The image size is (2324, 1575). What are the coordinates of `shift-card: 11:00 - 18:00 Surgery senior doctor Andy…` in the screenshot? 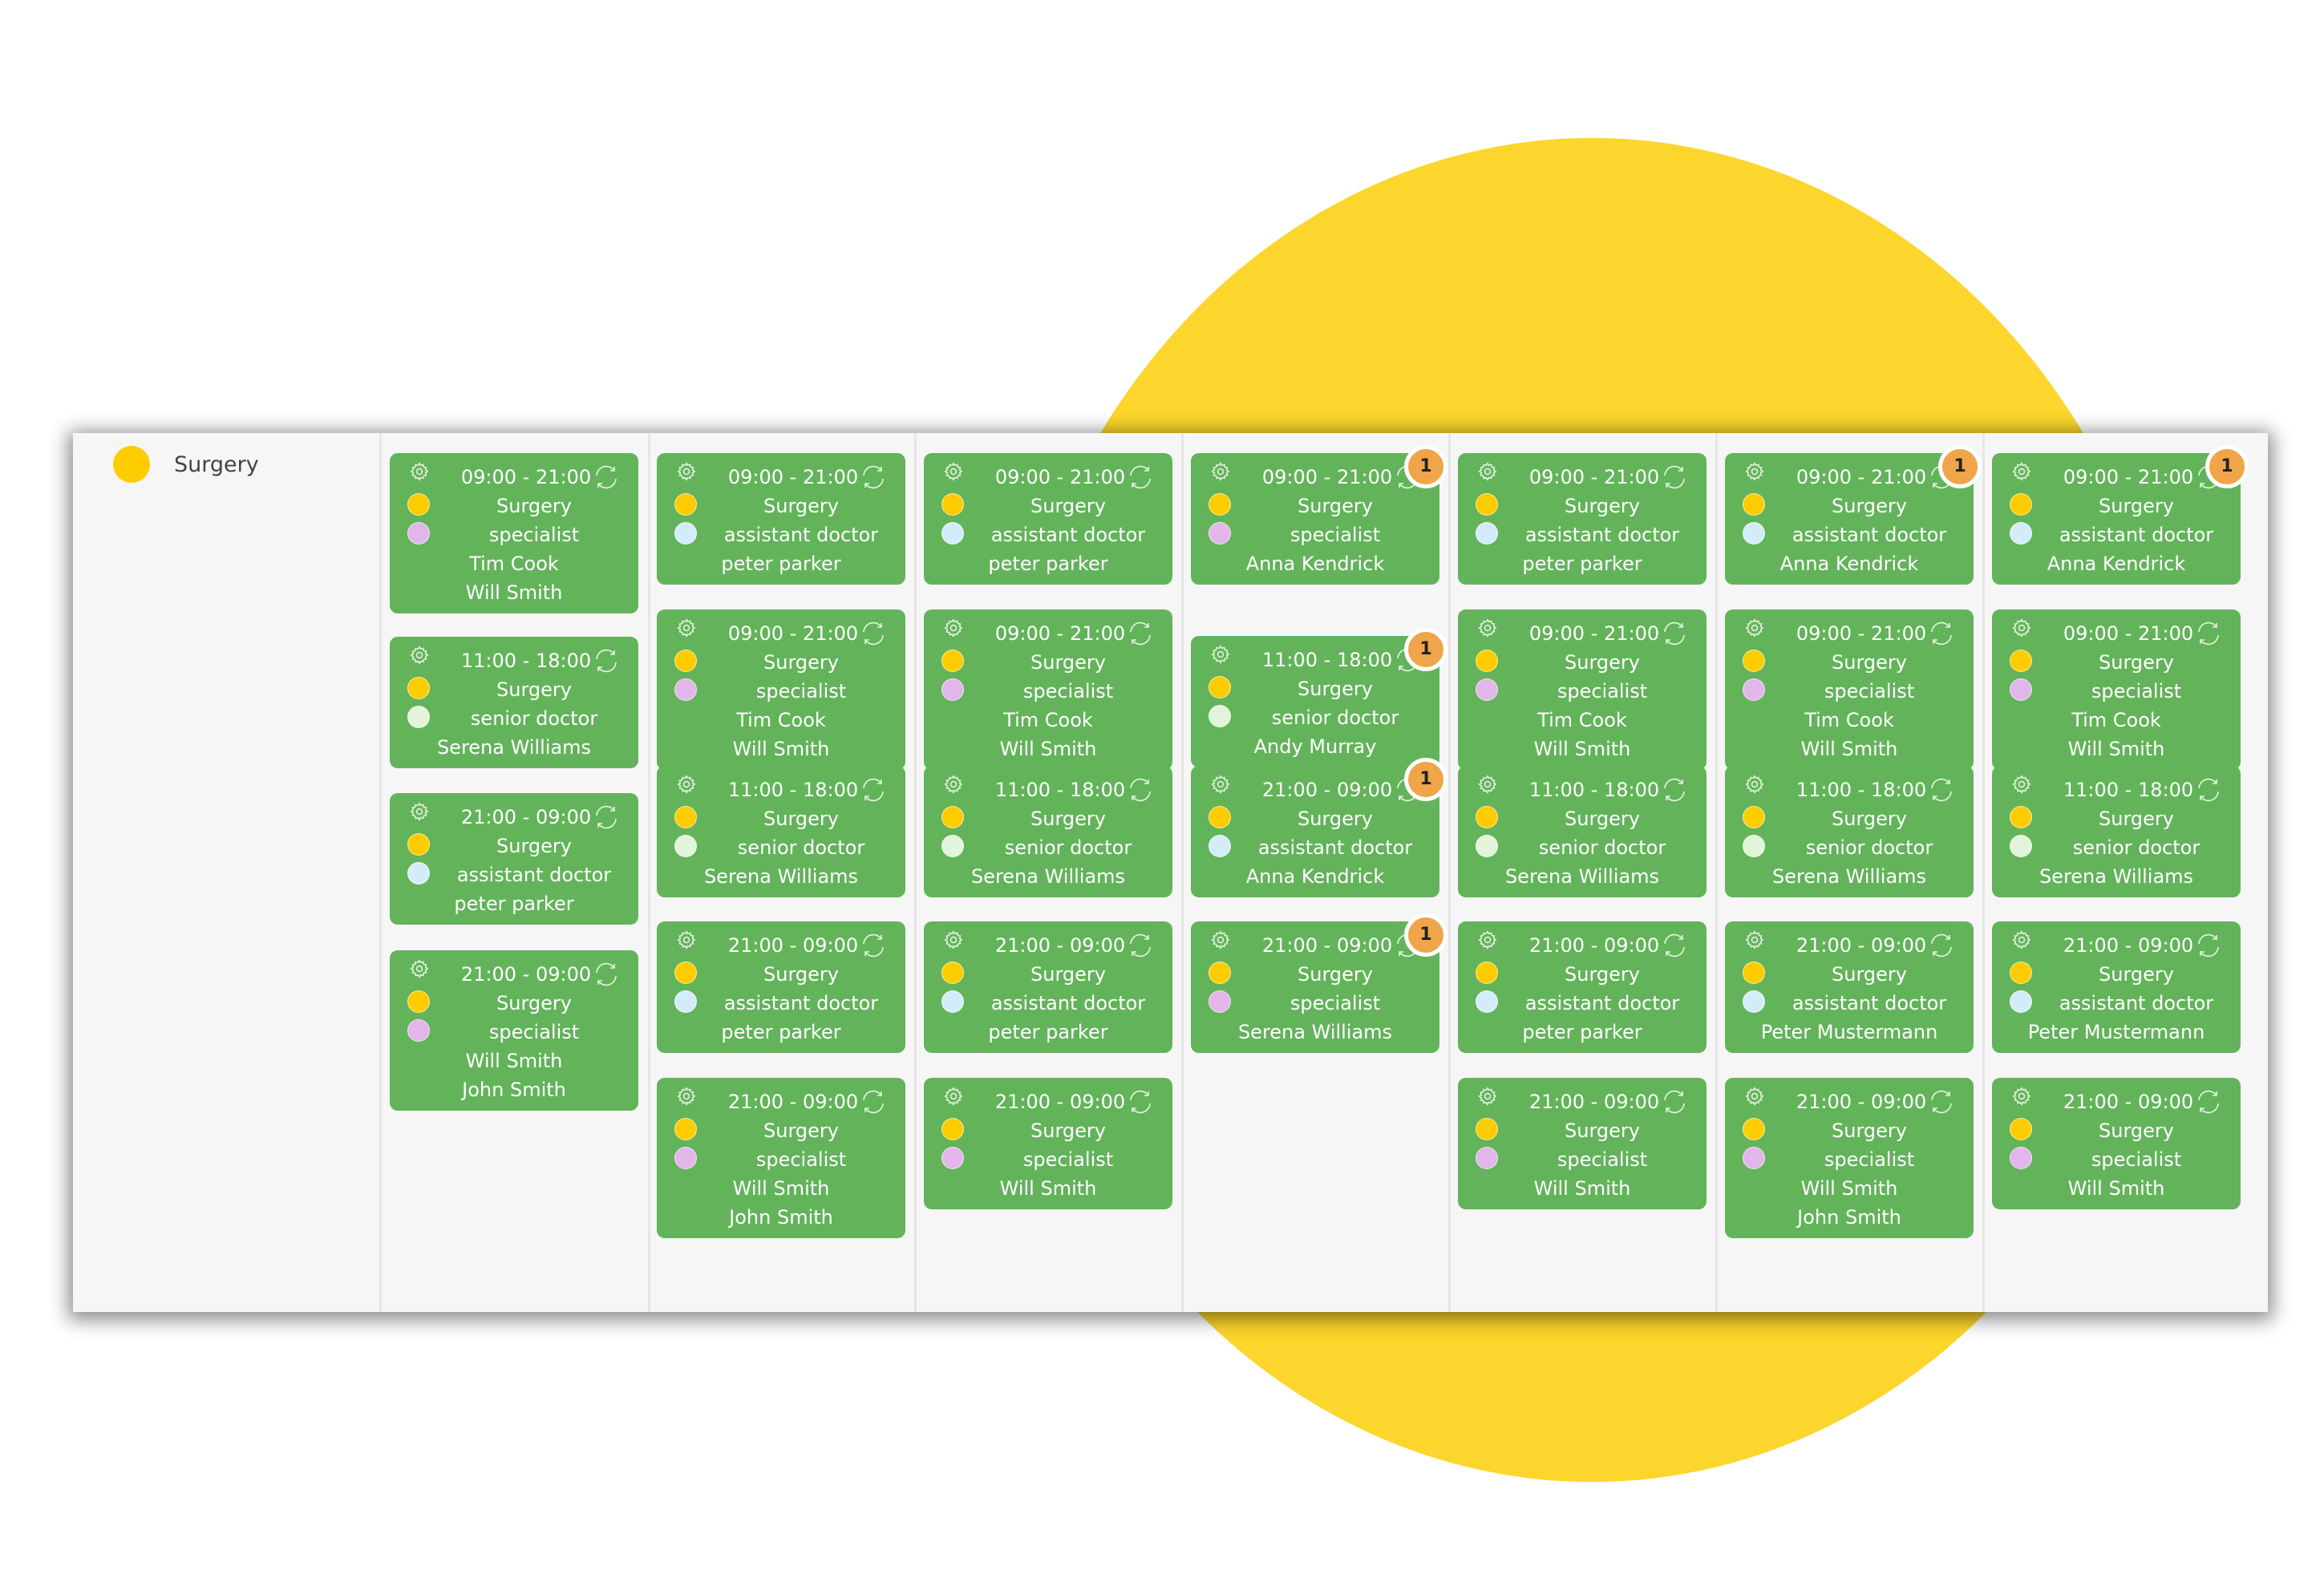 It's located at (1319, 697).